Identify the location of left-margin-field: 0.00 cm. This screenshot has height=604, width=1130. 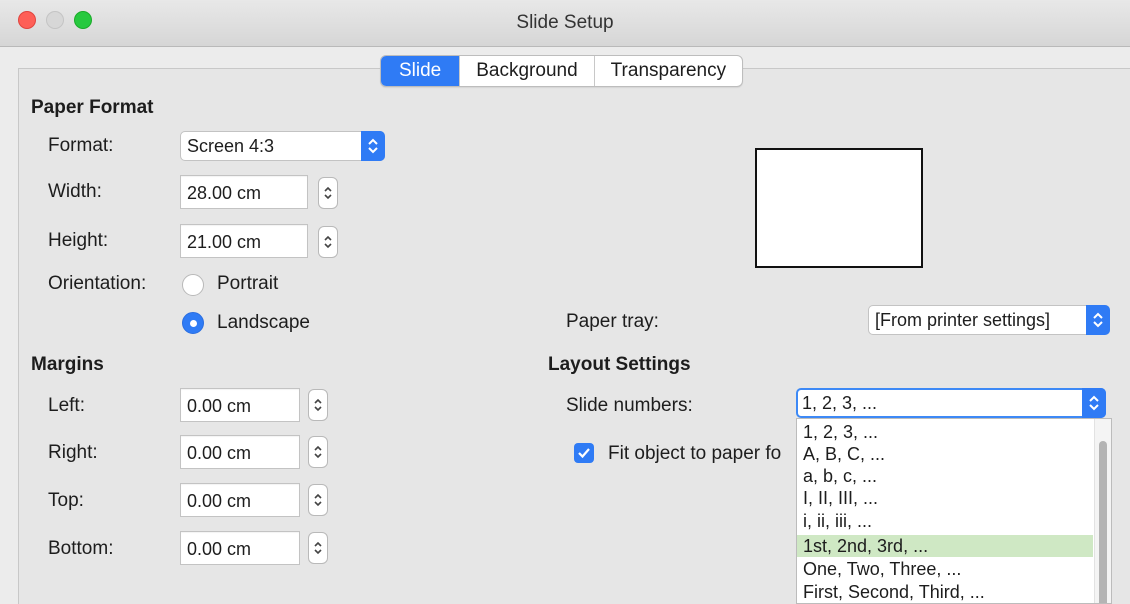
(240, 405).